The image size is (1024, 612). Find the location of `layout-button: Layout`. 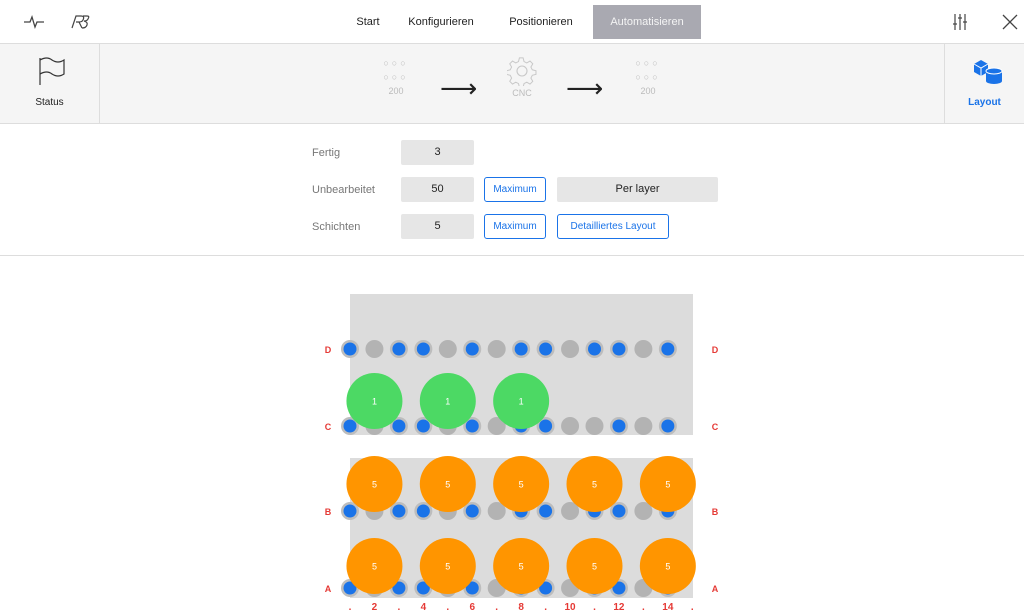

layout-button: Layout is located at coordinates (984, 84).